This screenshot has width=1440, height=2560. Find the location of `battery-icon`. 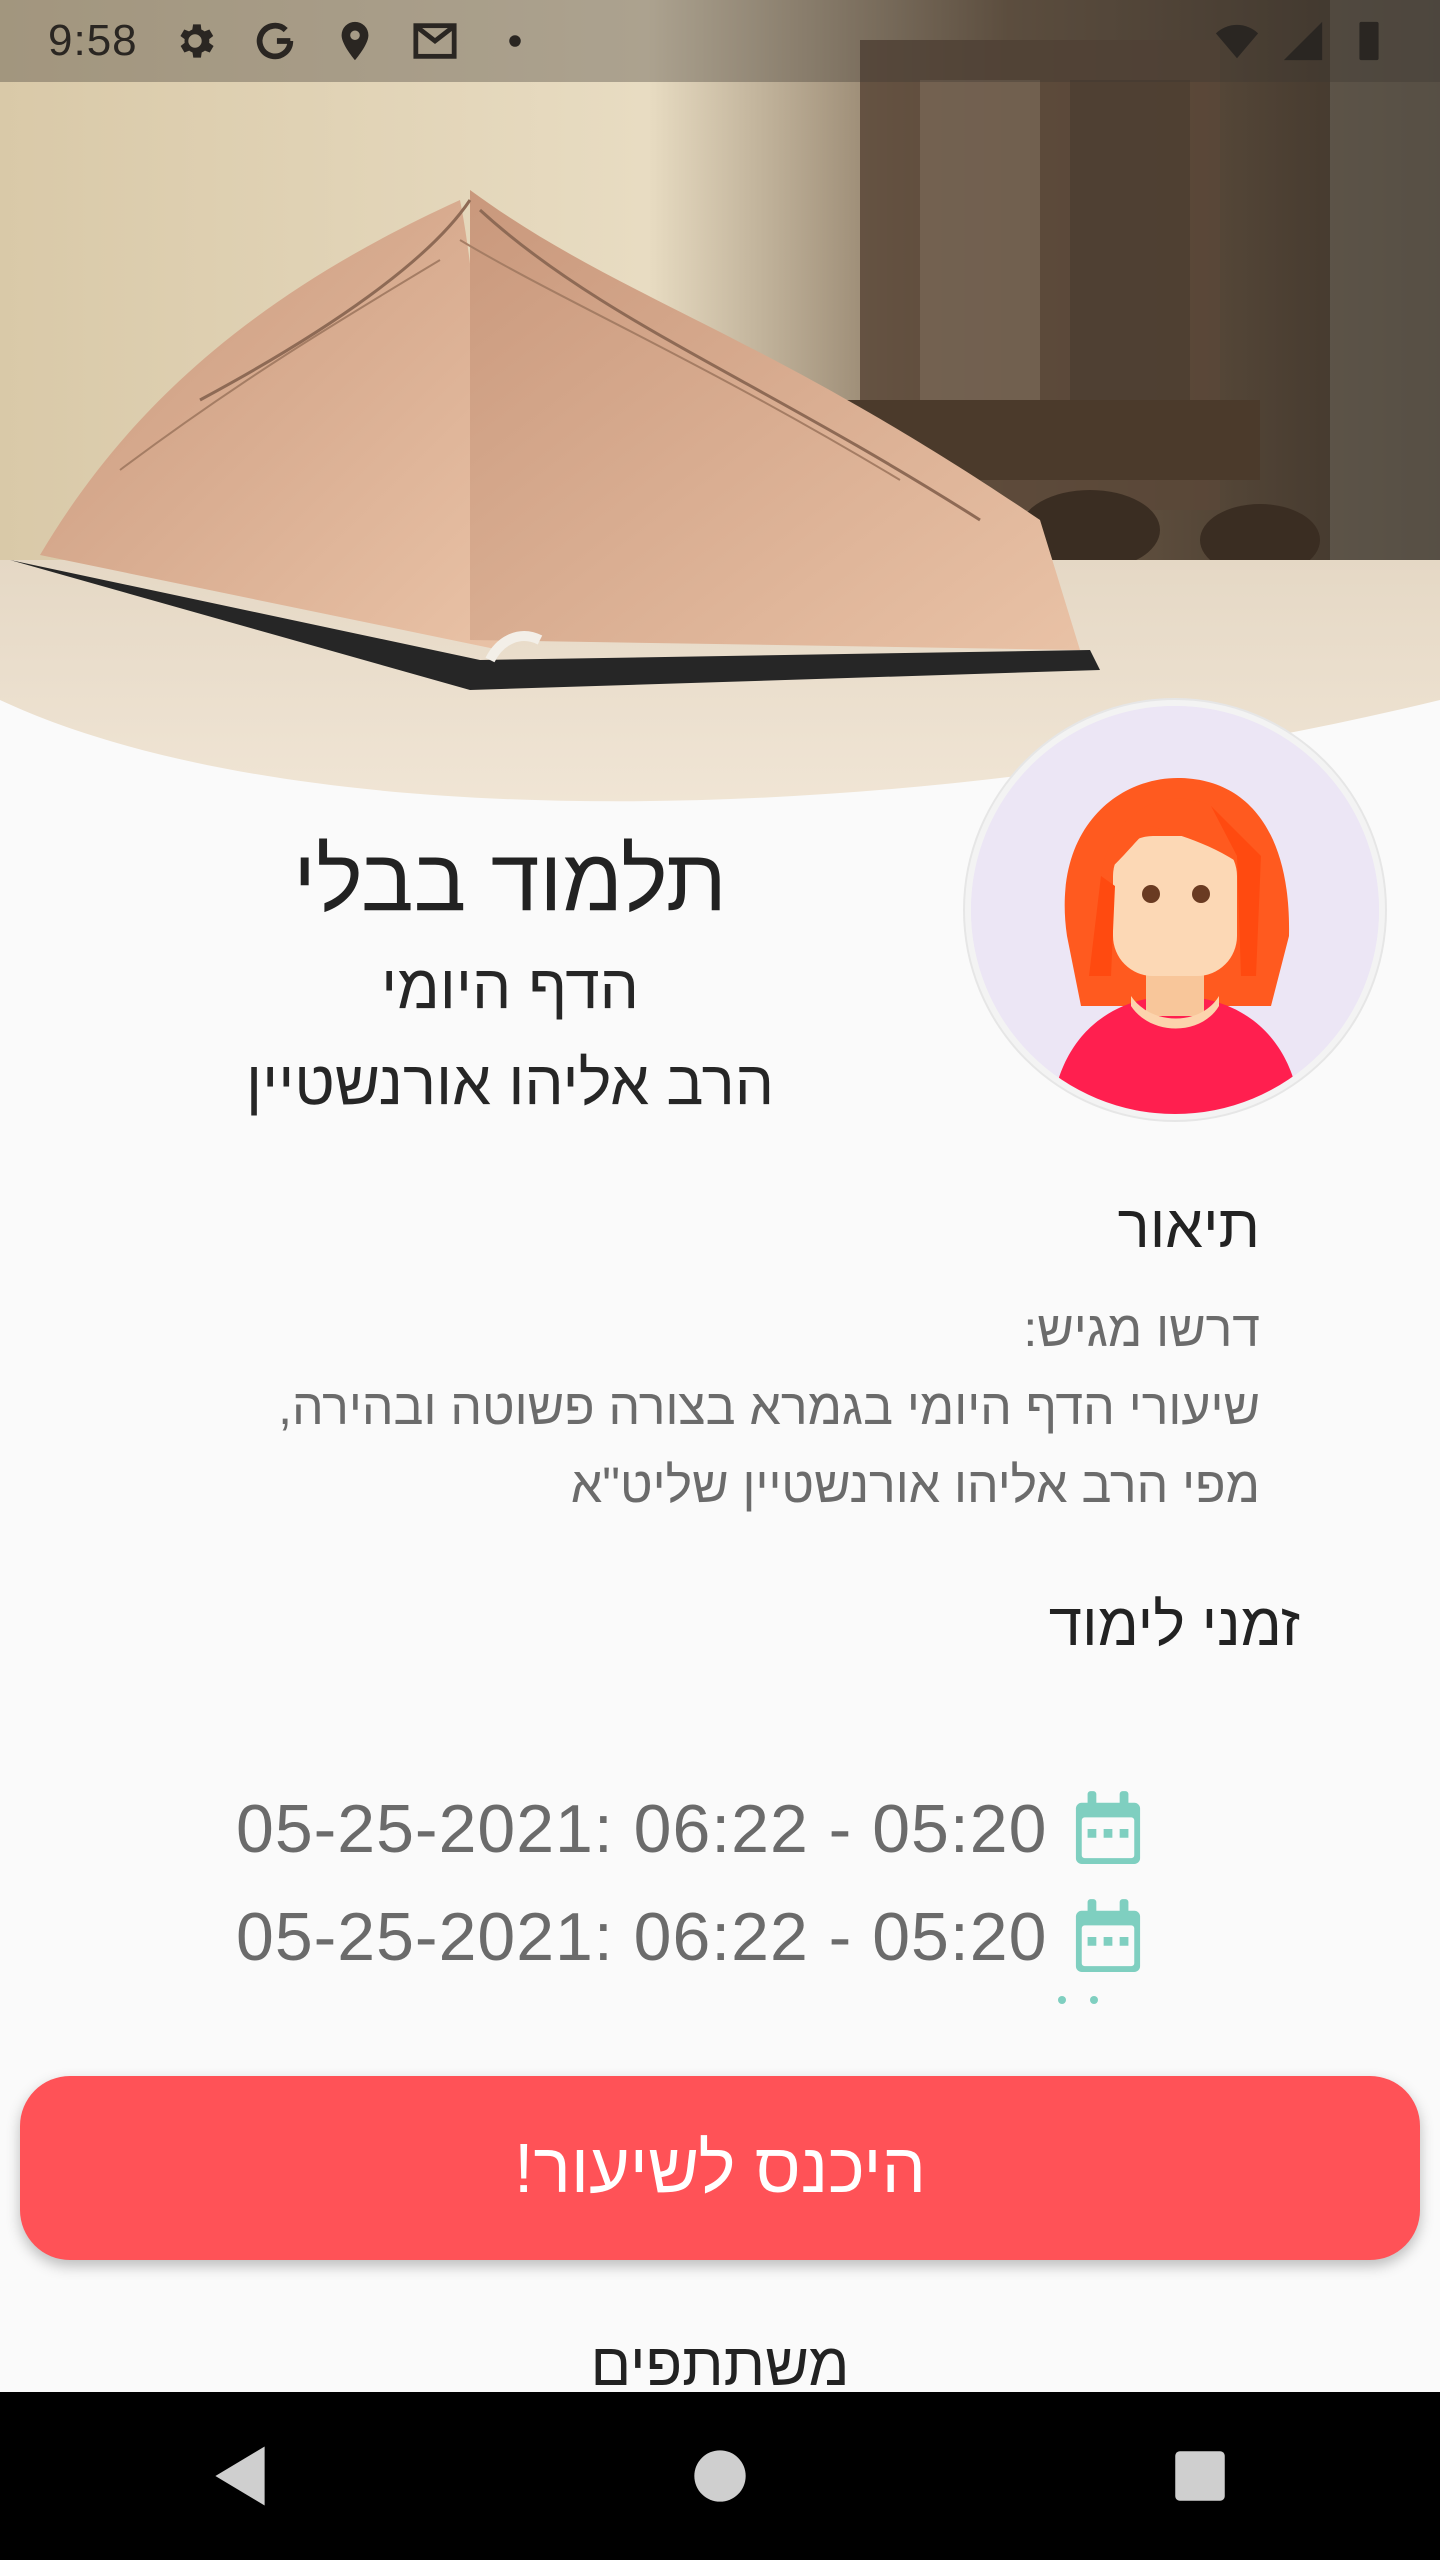

battery-icon is located at coordinates (1369, 41).